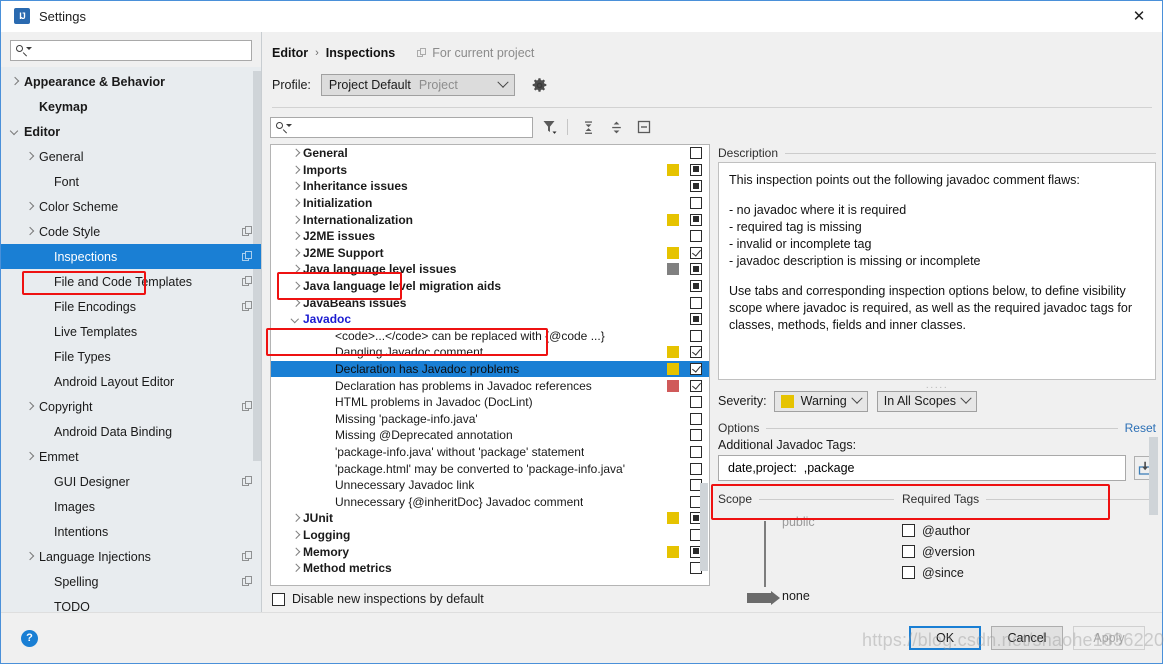  Describe the element at coordinates (588, 127) in the screenshot. I see `expand-all-icon` at that location.